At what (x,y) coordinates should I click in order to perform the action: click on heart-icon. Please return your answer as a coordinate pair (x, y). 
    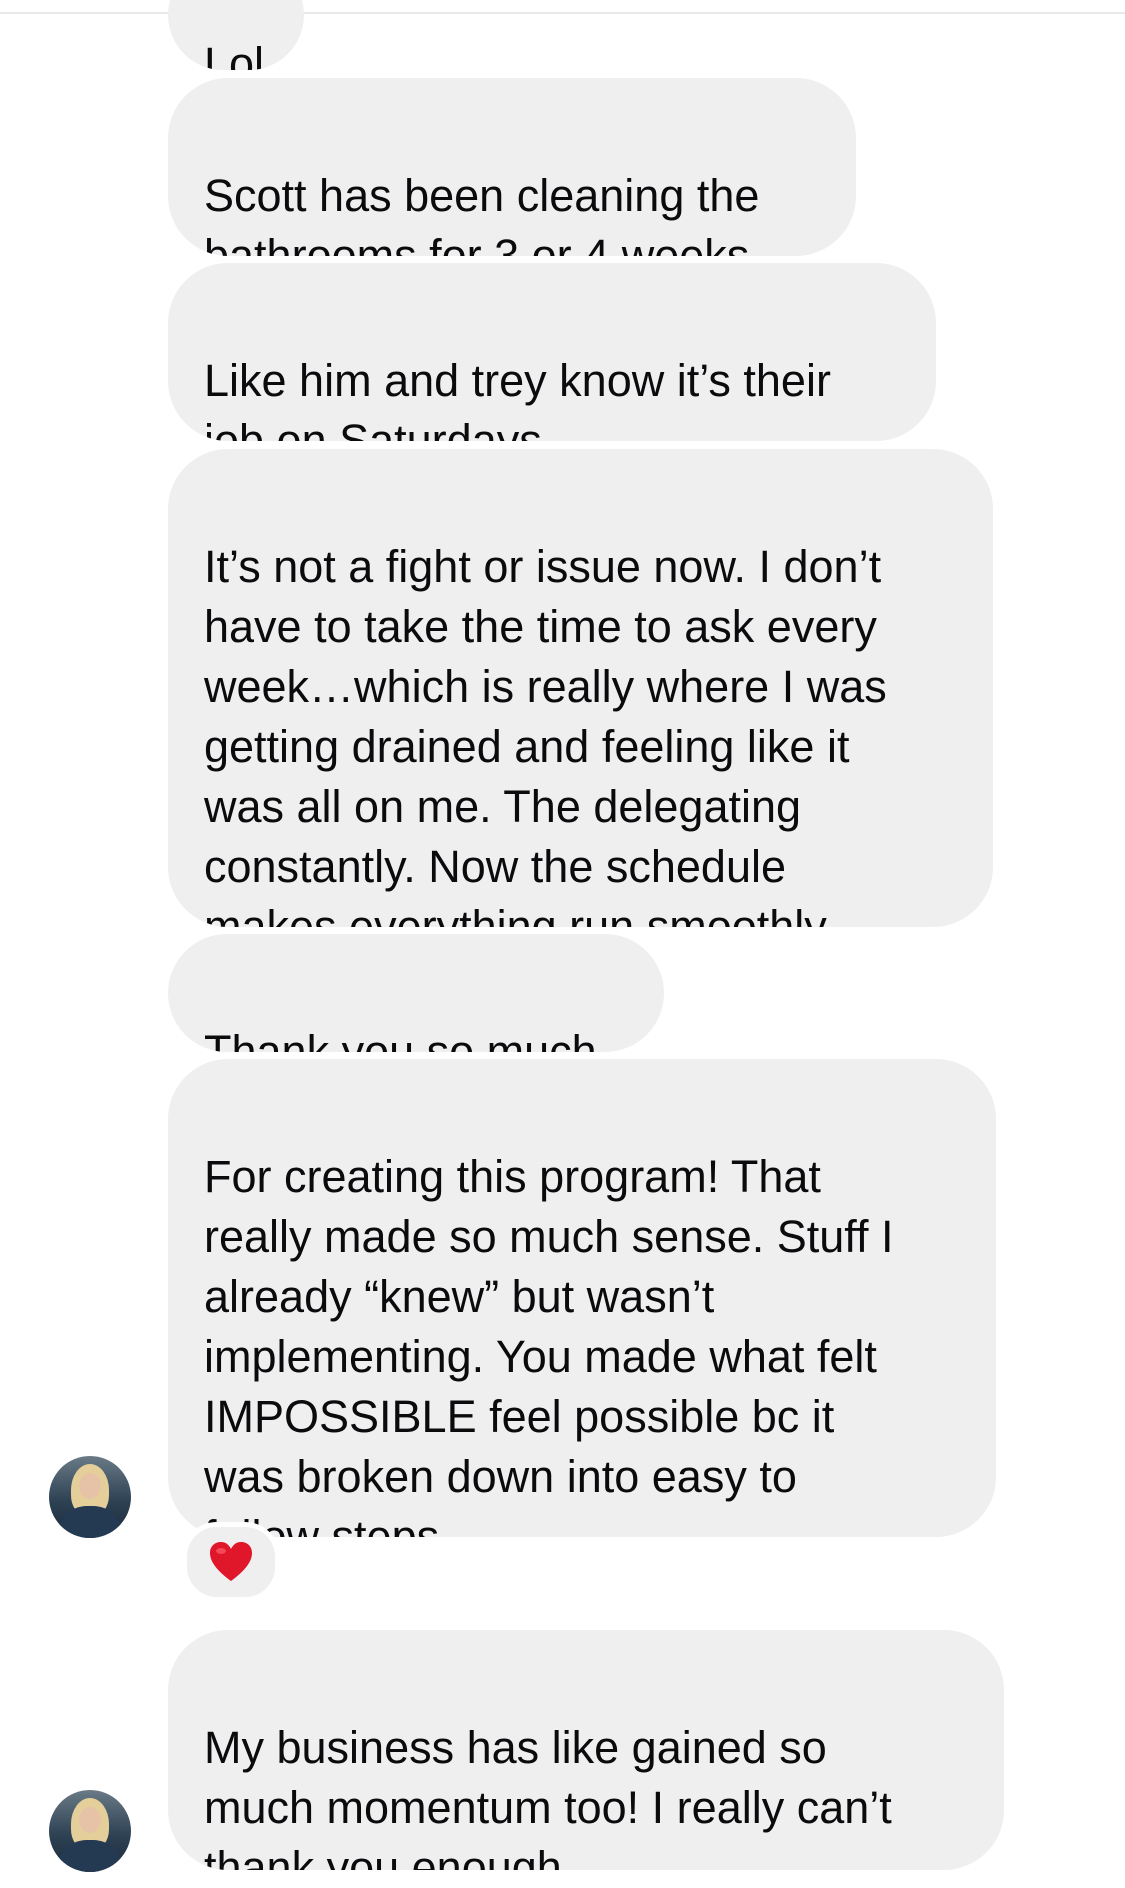
    Looking at the image, I should click on (231, 1561).